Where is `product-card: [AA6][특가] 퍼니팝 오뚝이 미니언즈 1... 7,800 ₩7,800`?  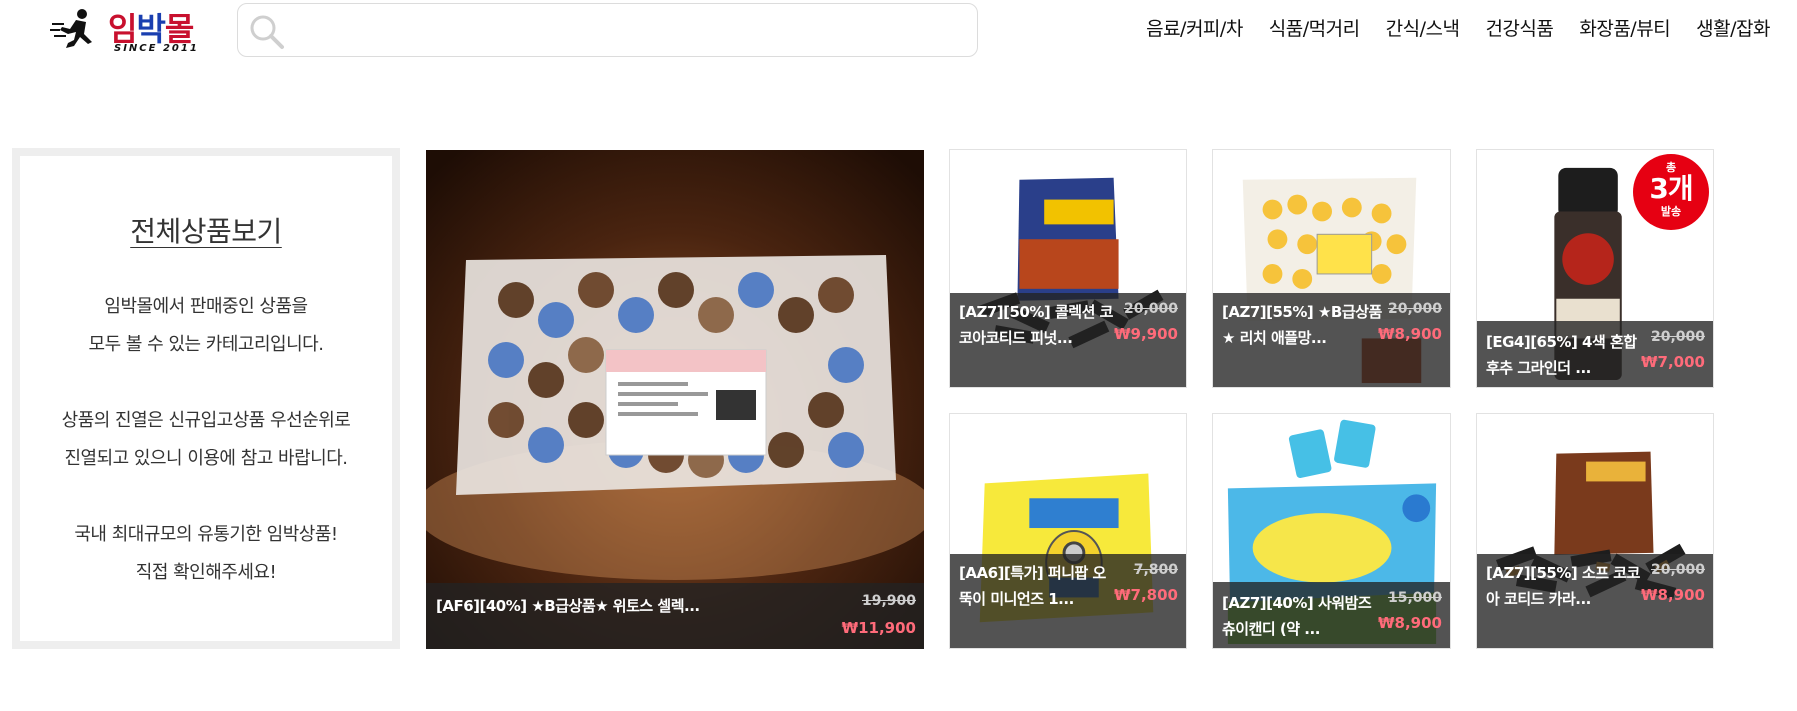
product-card: [AA6][특가] 퍼니팝 오뚝이 미니언즈 1... 7,800 ₩7,800 is located at coordinates (1068, 531).